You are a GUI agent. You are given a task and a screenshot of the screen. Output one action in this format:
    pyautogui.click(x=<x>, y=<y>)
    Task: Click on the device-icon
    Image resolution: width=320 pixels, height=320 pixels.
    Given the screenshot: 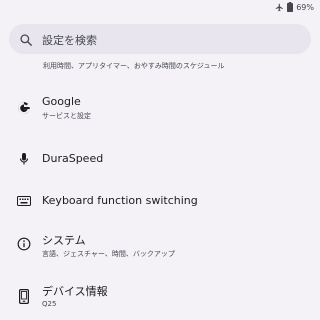 What is the action you would take?
    pyautogui.click(x=24, y=296)
    